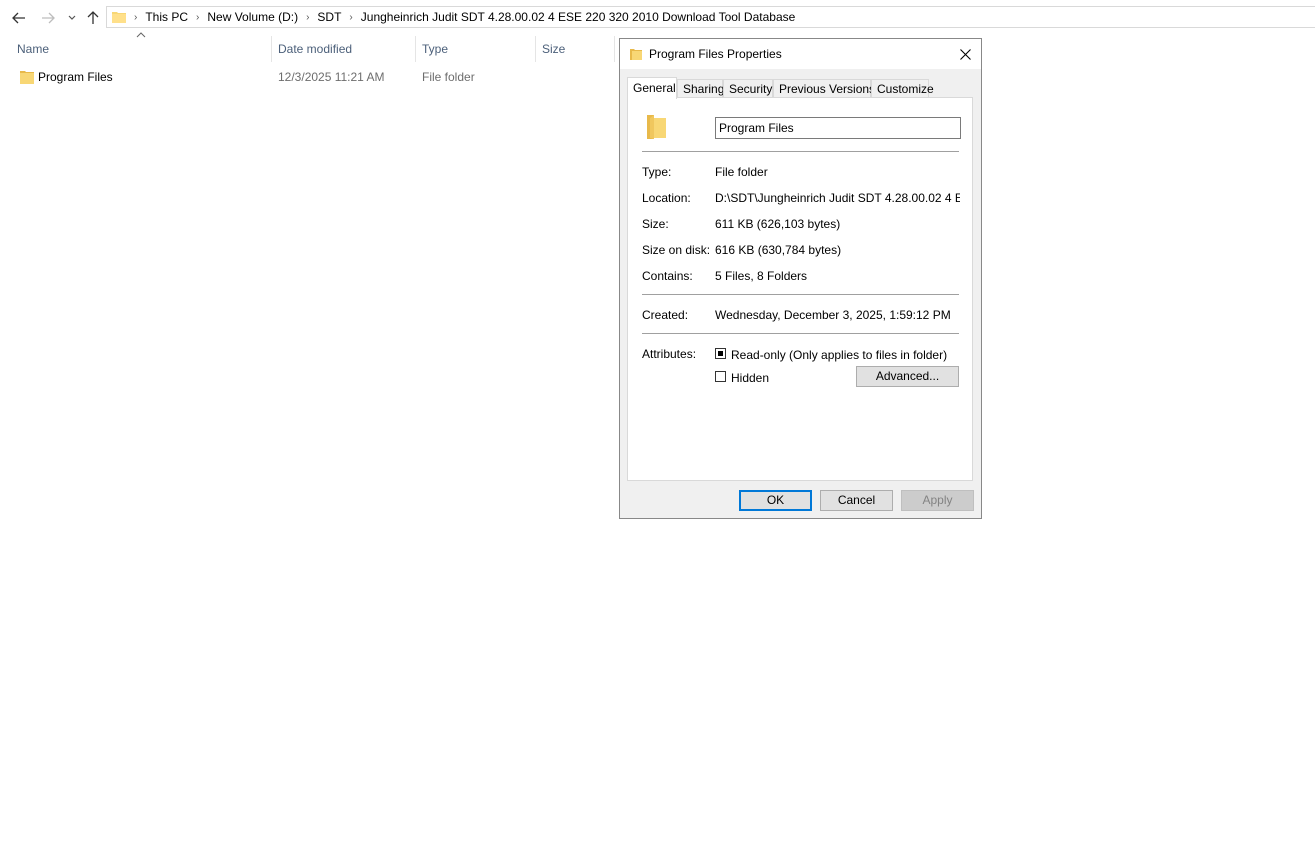 This screenshot has height=849, width=1315. I want to click on label-attributes: Attributes:, so click(669, 354).